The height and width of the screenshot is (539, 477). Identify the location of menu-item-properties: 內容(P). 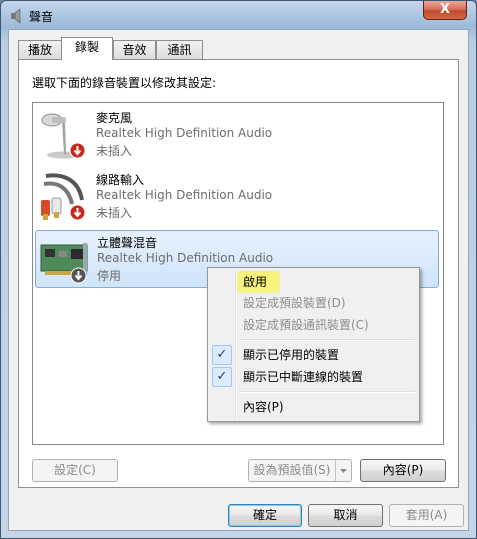
(313, 407).